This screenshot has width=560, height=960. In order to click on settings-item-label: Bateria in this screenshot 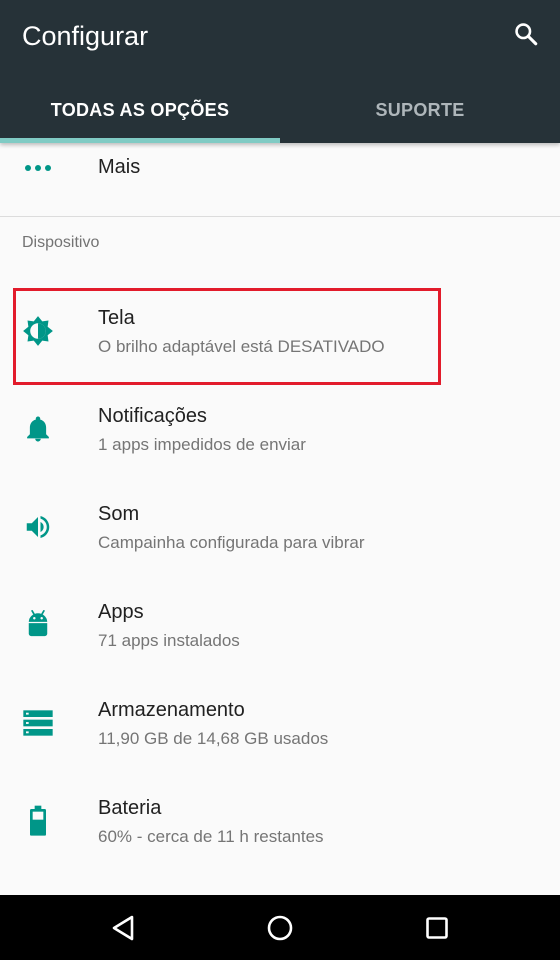, I will do `click(130, 808)`.